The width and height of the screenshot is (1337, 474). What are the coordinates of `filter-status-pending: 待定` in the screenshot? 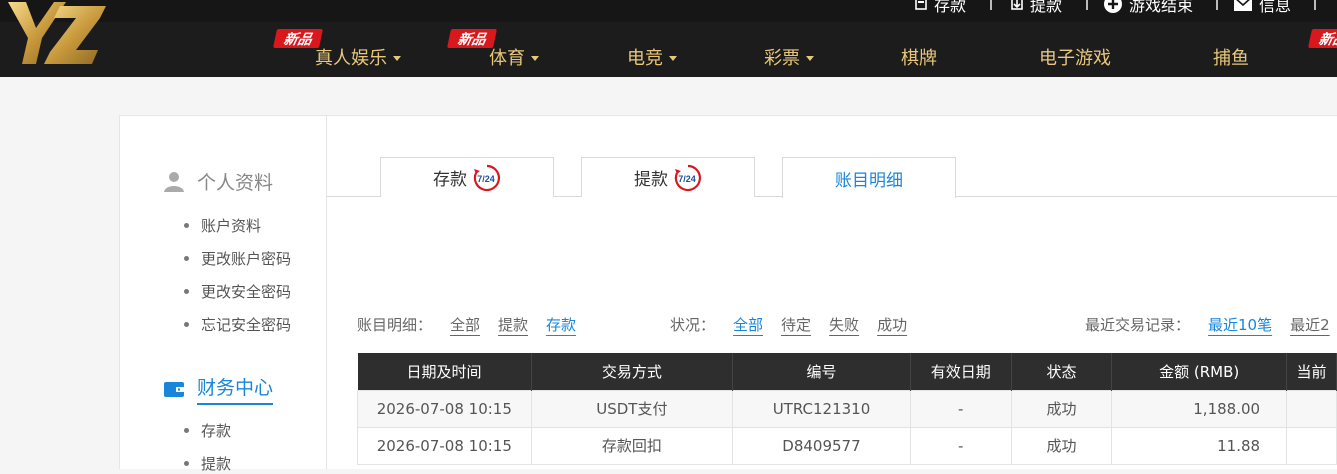 It's located at (796, 324).